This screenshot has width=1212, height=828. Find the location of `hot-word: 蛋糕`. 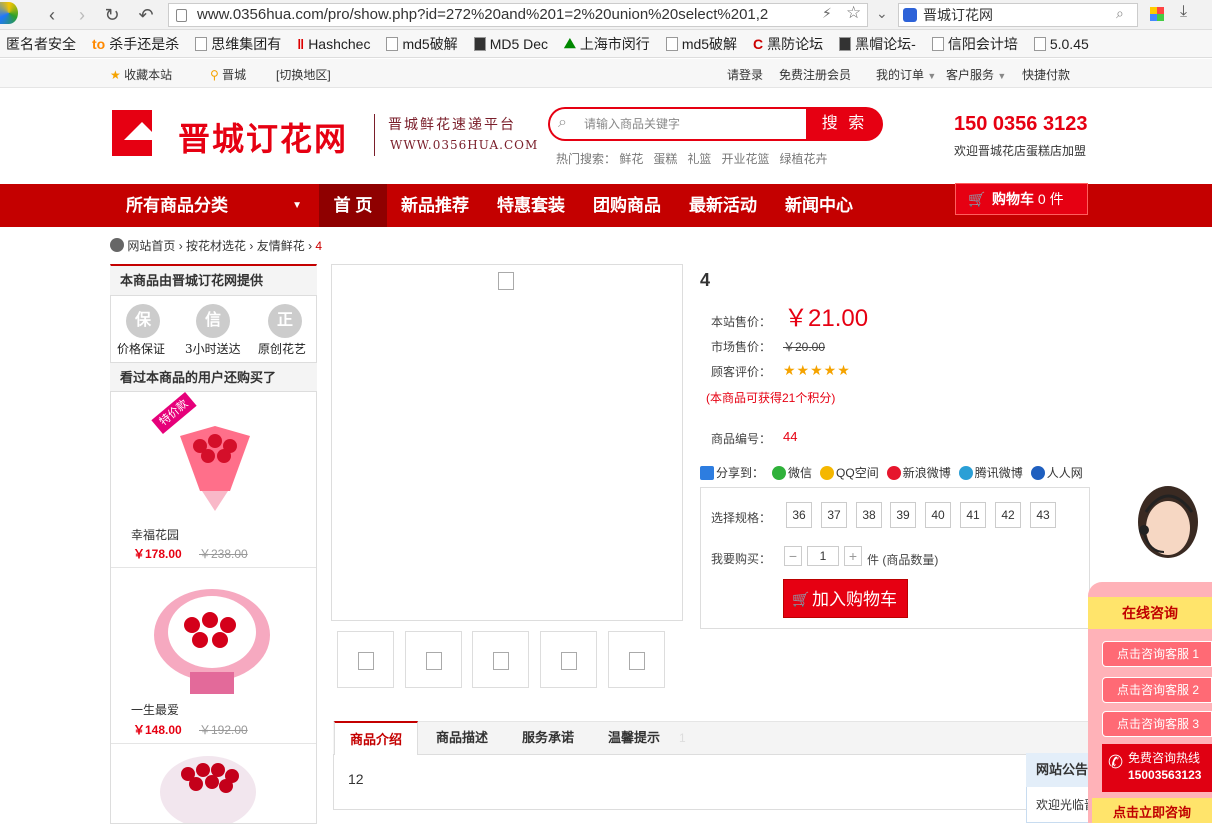

hot-word: 蛋糕 is located at coordinates (665, 159).